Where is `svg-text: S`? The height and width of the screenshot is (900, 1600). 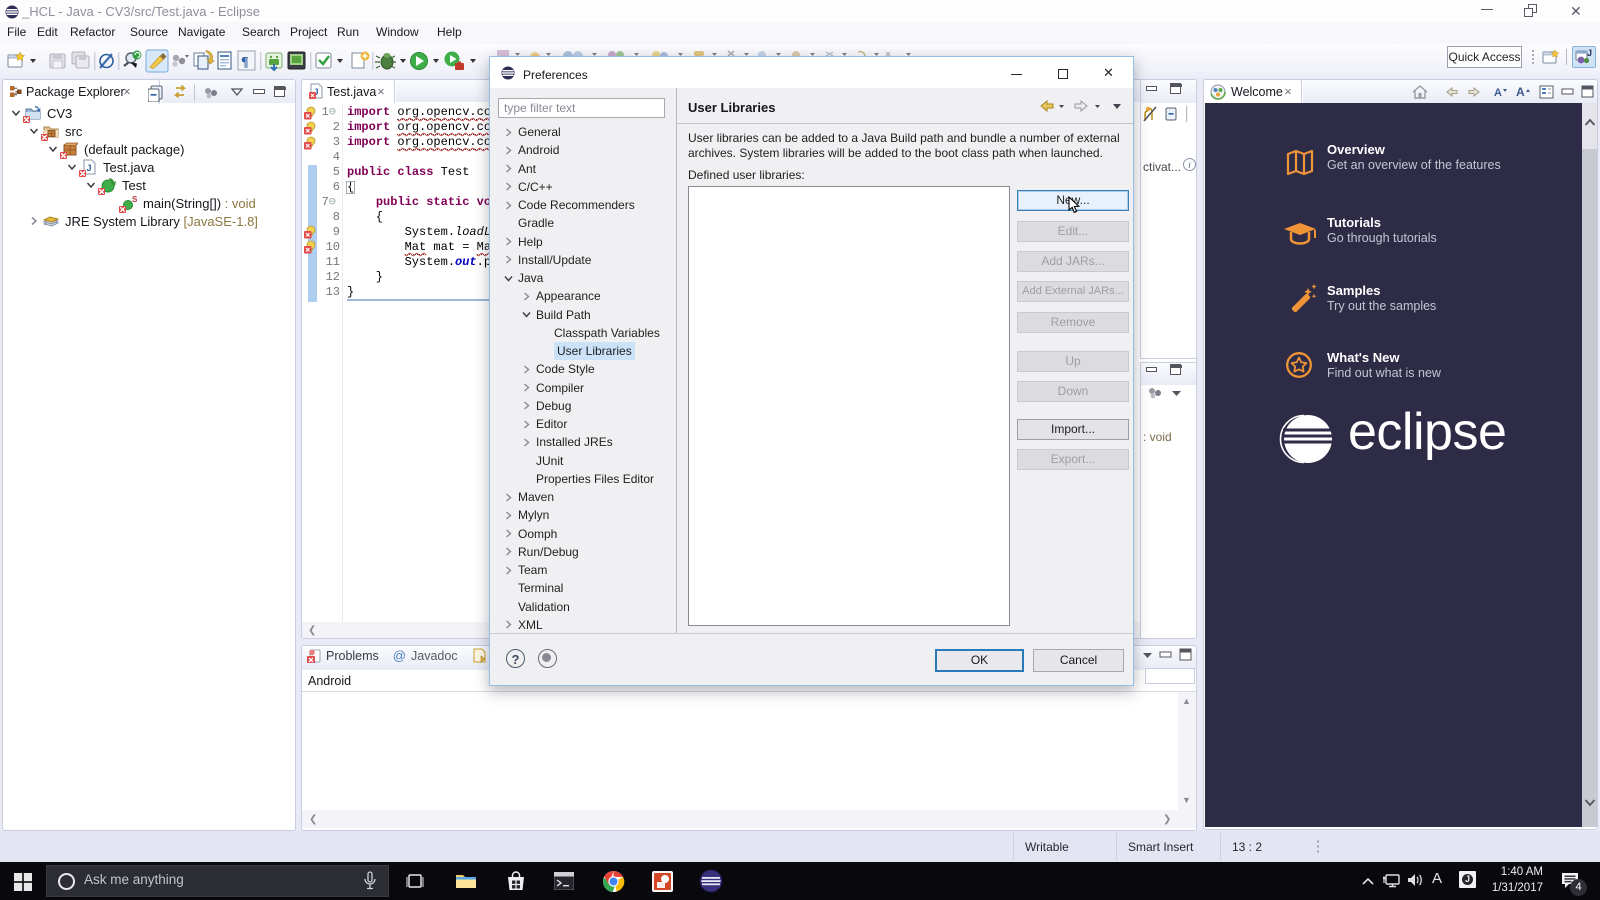 svg-text: S is located at coordinates (134, 199).